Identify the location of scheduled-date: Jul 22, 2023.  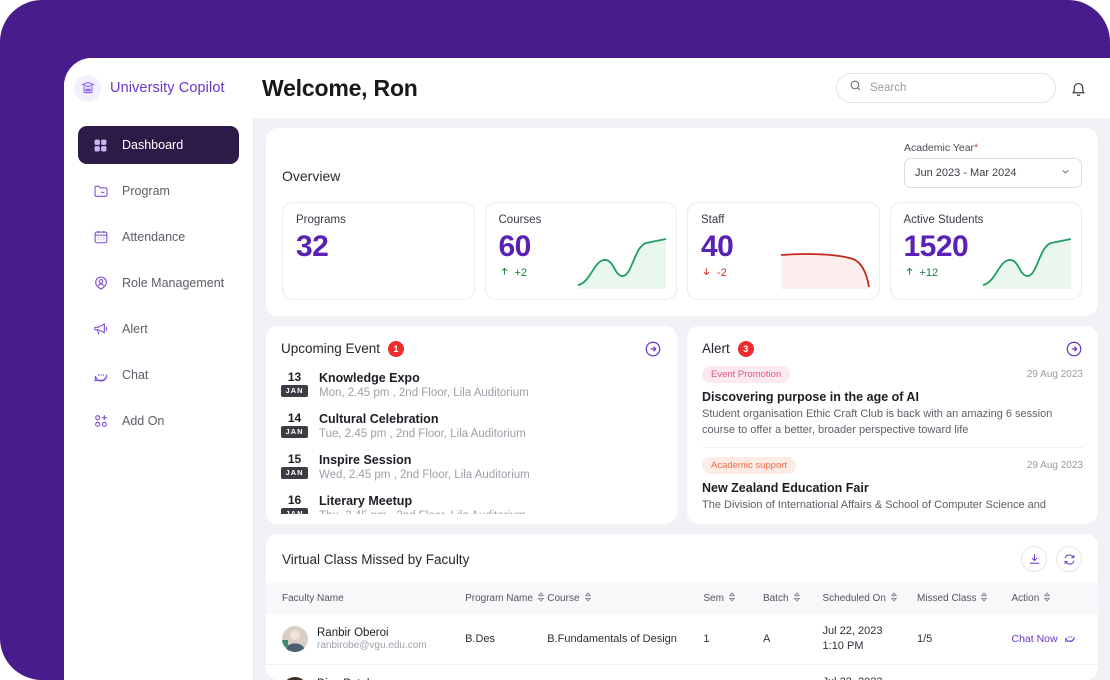
(864, 677).